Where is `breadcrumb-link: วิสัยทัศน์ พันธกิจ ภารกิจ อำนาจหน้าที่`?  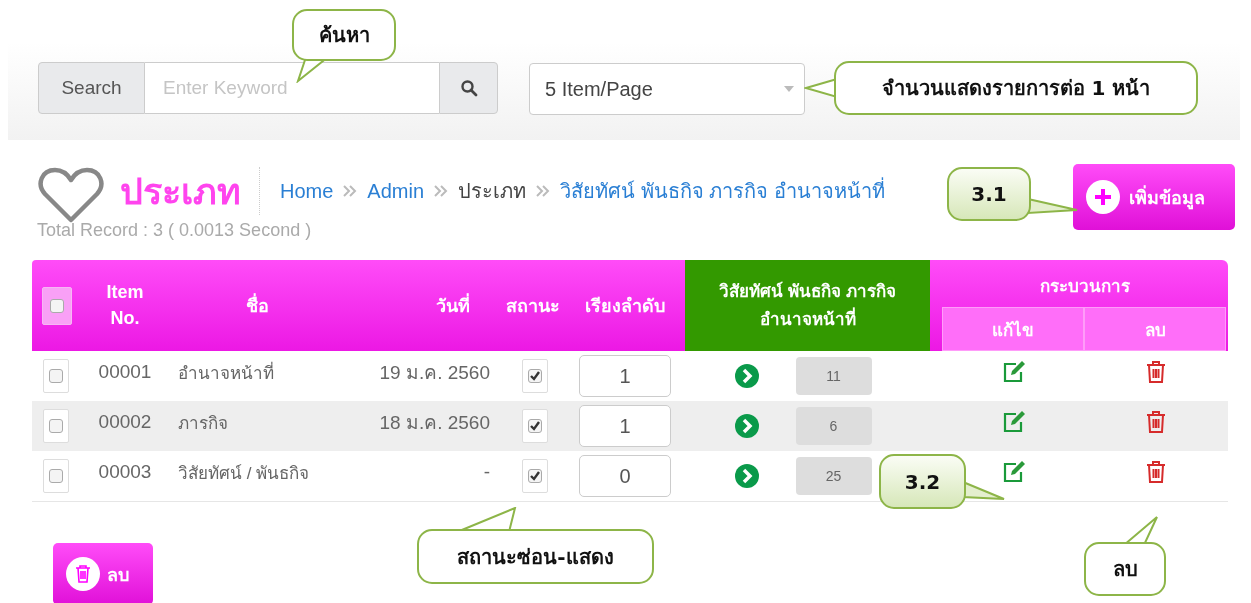 breadcrumb-link: วิสัยทัศน์ พันธกิจ ภารกิจ อำนาจหน้าที่ is located at coordinates (722, 191).